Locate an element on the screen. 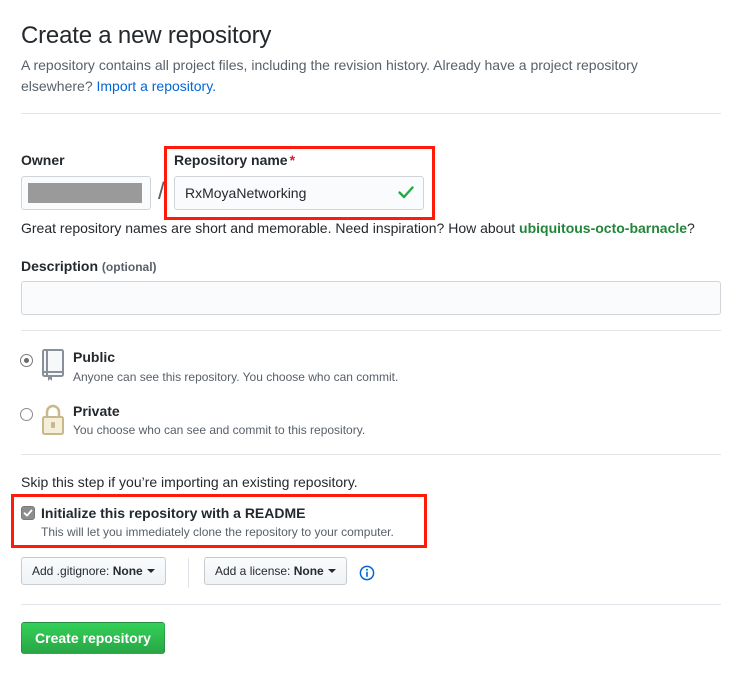 This screenshot has height=683, width=750. owner-redacted-value is located at coordinates (85, 193).